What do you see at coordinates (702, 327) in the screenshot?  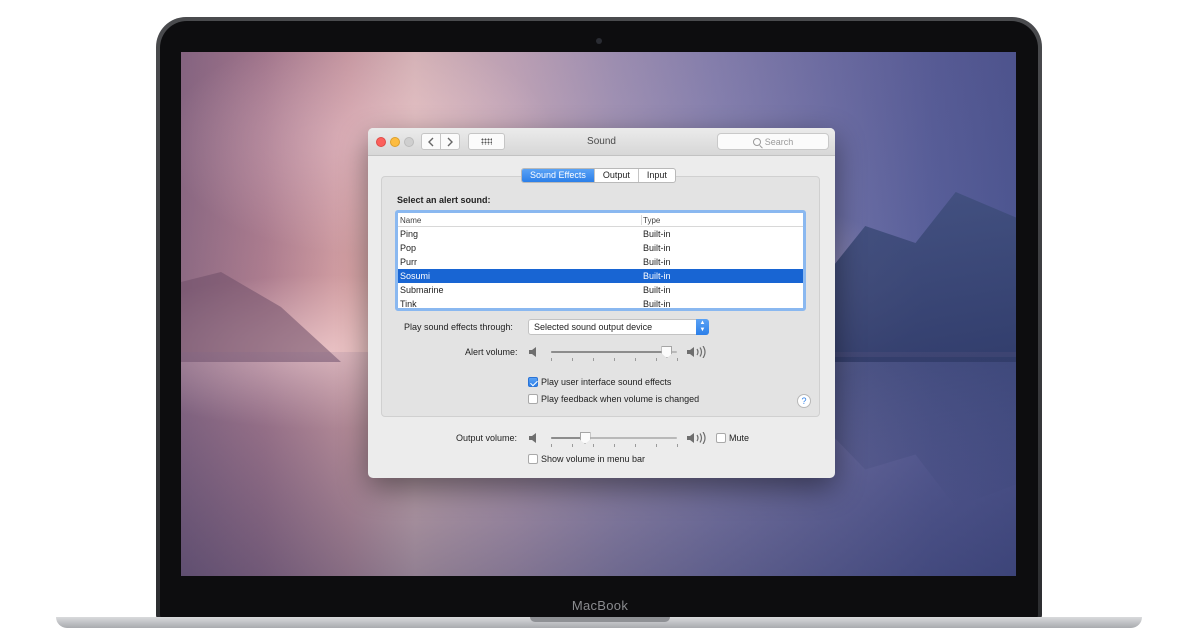 I see `popup-stepper-icon: ▲ ▼` at bounding box center [702, 327].